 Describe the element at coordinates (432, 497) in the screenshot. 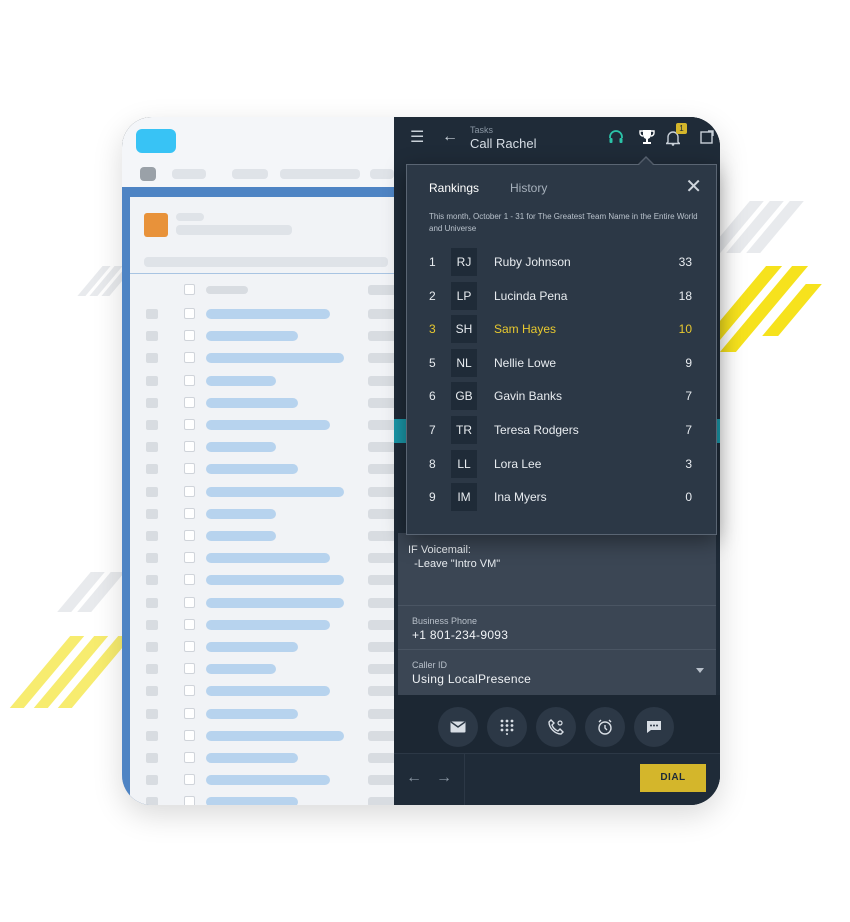

I see `rank-position: 9` at that location.